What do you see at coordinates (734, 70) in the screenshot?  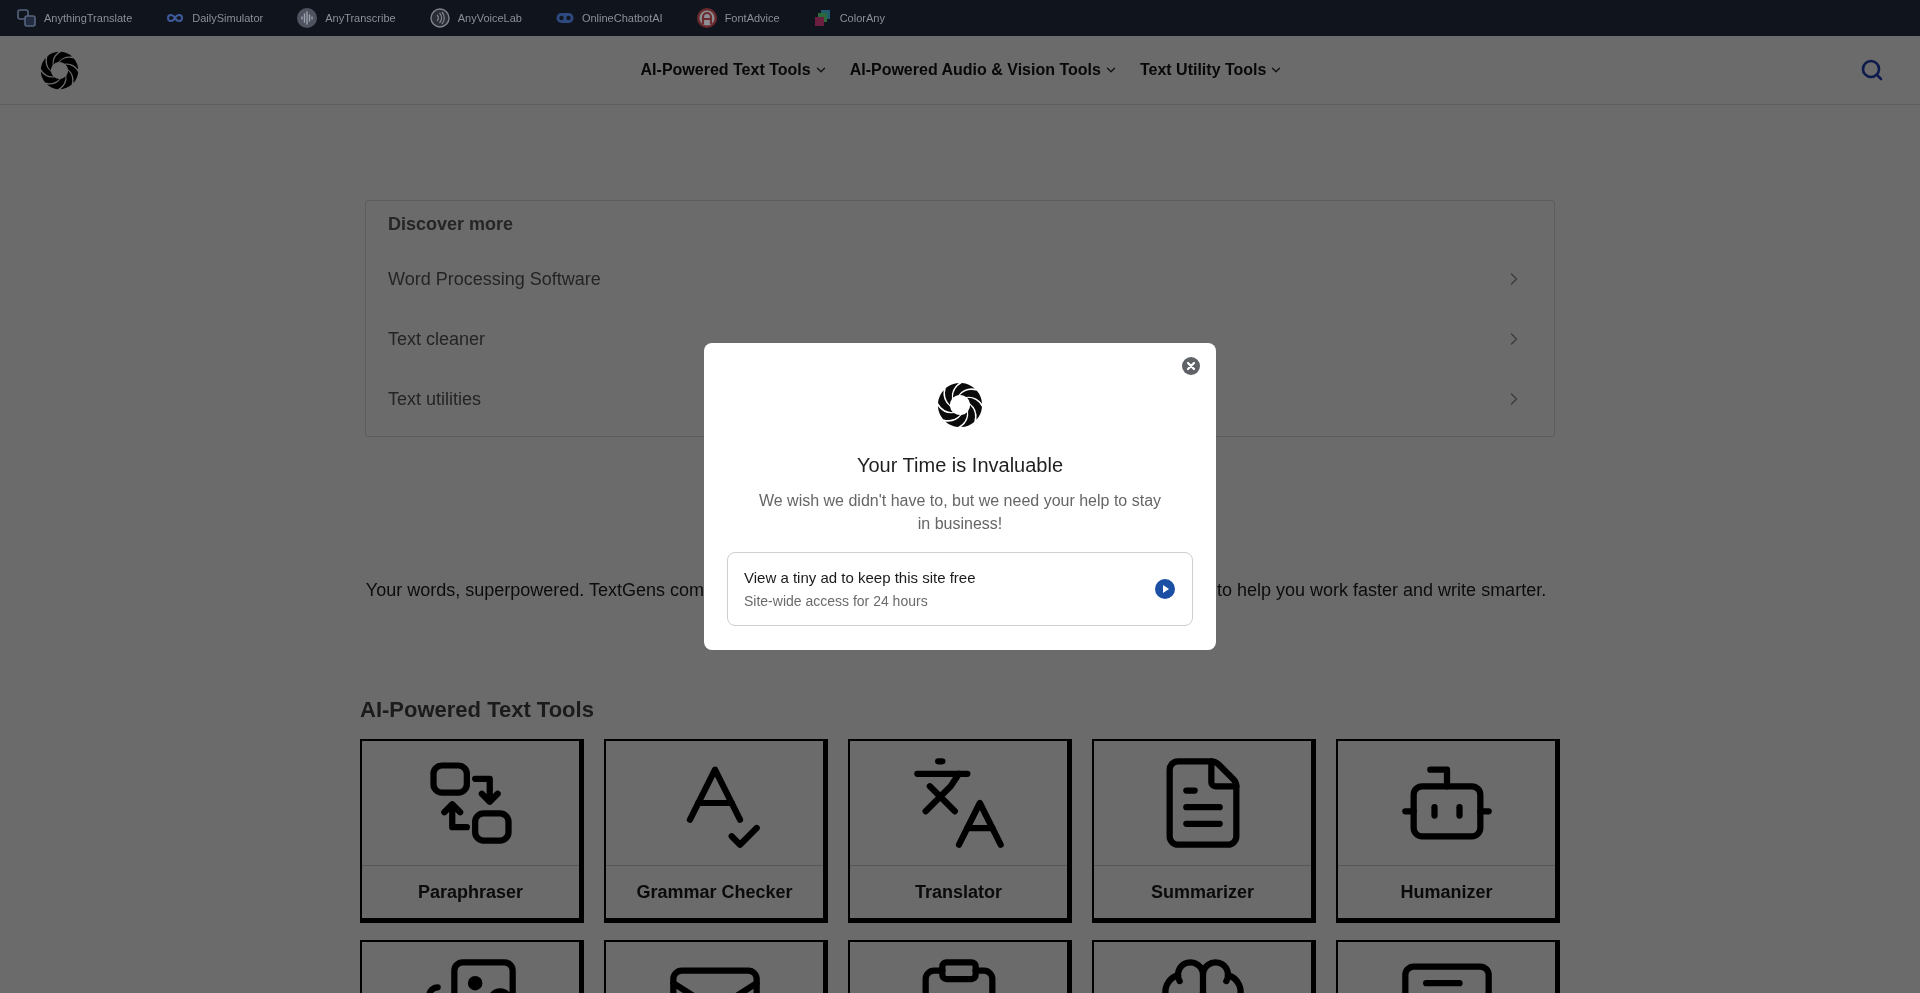 I see `nav-menu-button: AI-Powered Text Tools` at bounding box center [734, 70].